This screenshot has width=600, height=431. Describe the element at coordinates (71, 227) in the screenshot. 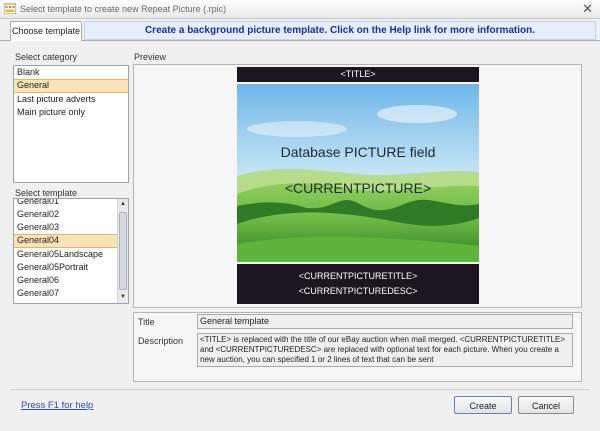

I see `template-item-general03: General03` at that location.